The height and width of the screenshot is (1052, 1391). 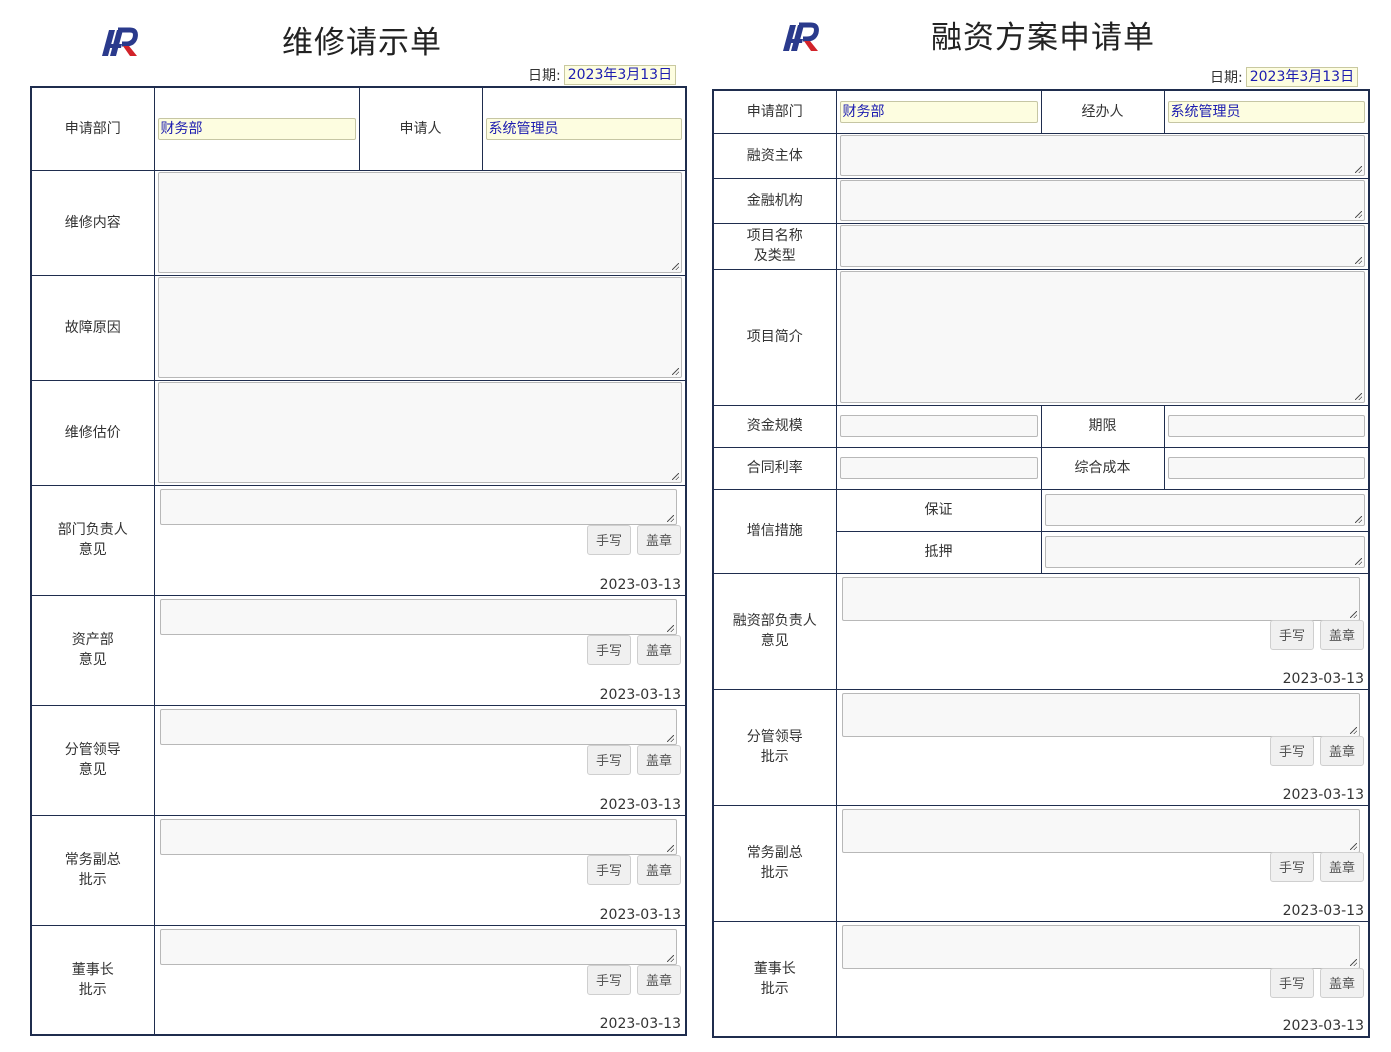 I want to click on fault-cause-label: 故障原因, so click(x=92, y=327).